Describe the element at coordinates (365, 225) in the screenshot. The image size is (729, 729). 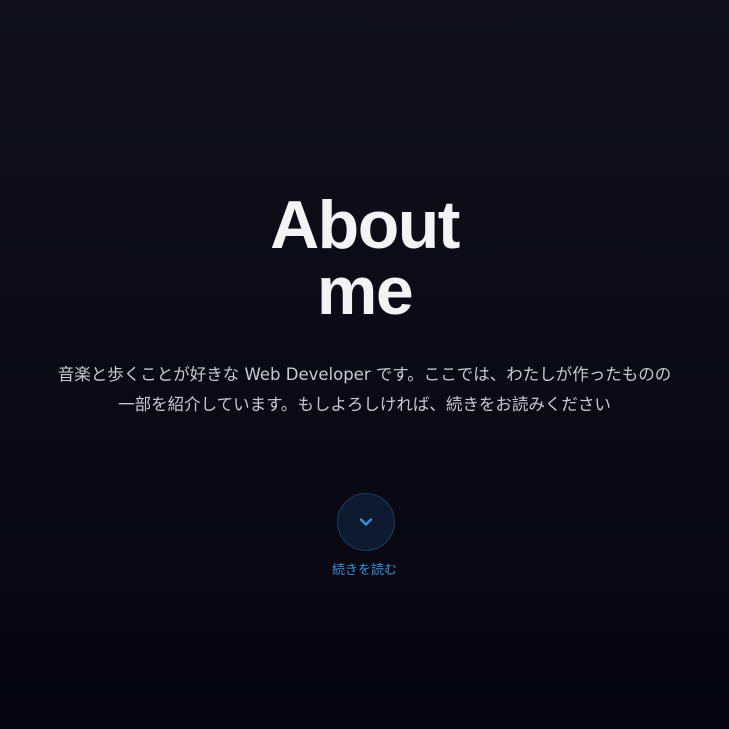
I see `title-line-about: About` at that location.